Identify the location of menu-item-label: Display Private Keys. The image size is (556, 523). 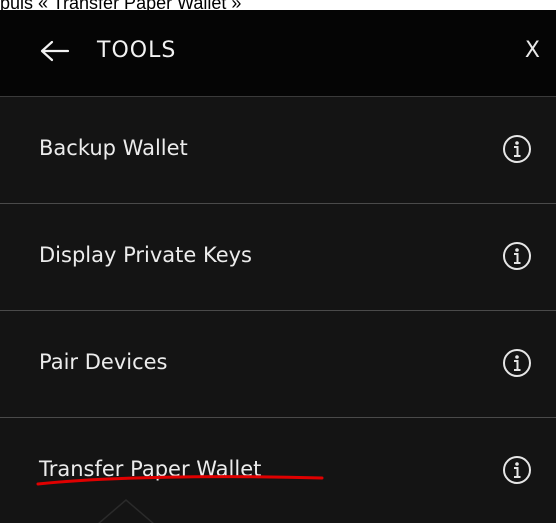
(145, 255).